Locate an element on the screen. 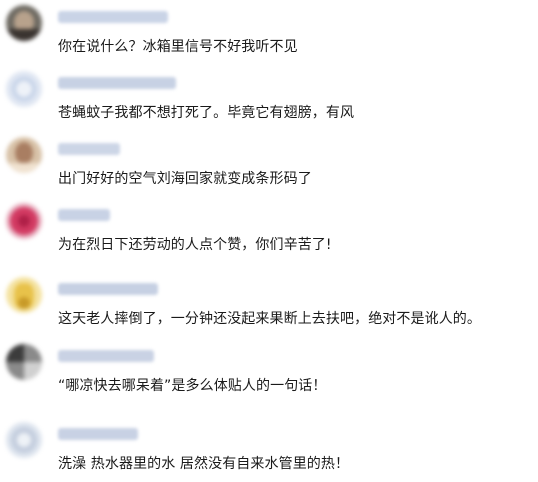 This screenshot has width=538, height=482. comment-item: 苍蝇蚊子我都不想打死了。毕竟它有翅膀，有风 is located at coordinates (269, 101).